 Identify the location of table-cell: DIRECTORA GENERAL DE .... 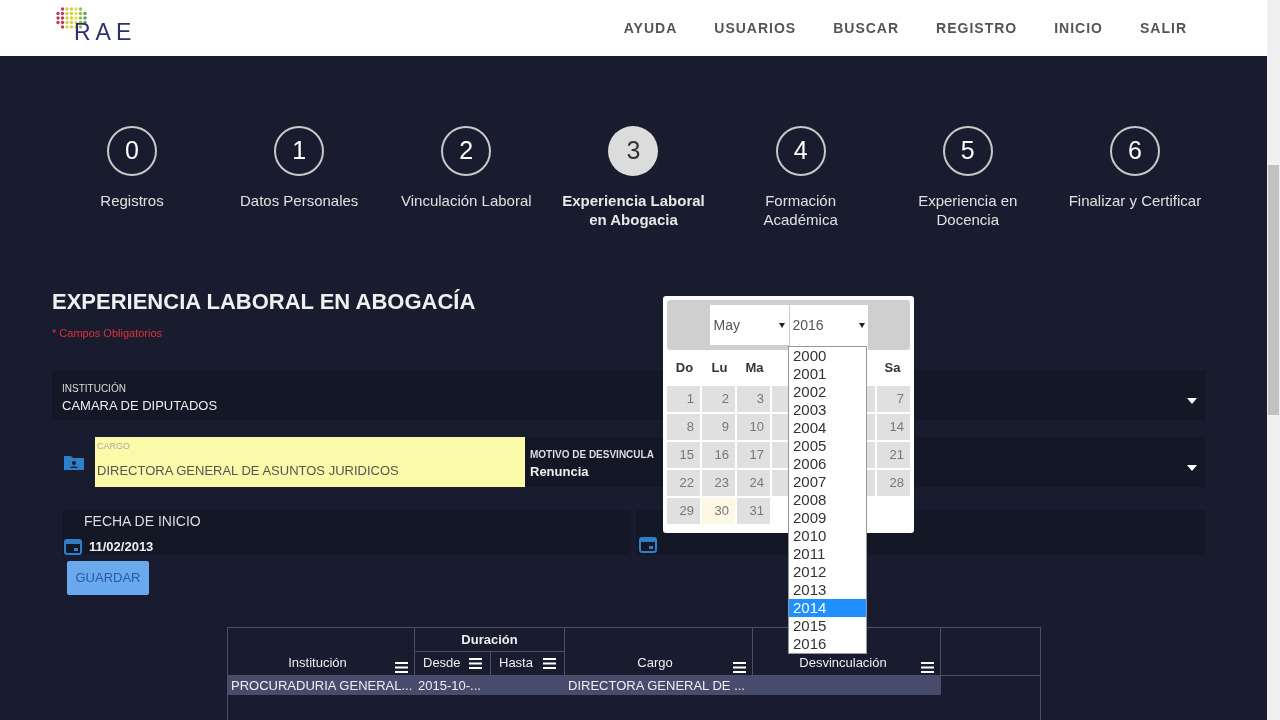
(656, 685).